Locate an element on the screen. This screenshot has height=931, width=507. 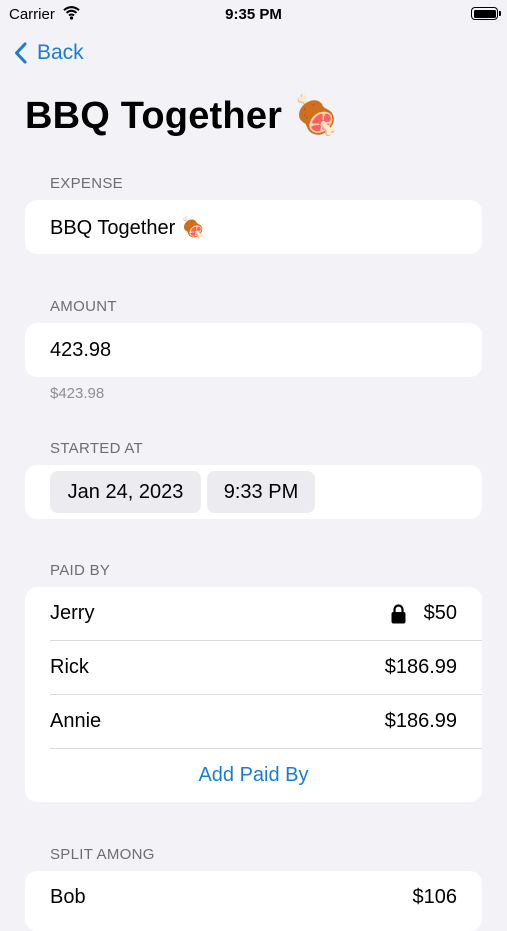
back-button: Back is located at coordinates (49, 53).